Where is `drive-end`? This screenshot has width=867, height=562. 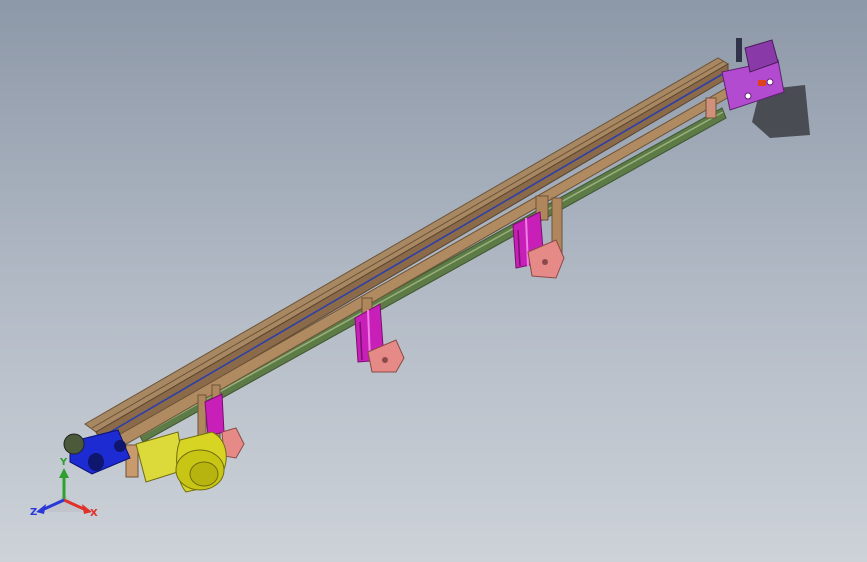 drive-end is located at coordinates (97, 452).